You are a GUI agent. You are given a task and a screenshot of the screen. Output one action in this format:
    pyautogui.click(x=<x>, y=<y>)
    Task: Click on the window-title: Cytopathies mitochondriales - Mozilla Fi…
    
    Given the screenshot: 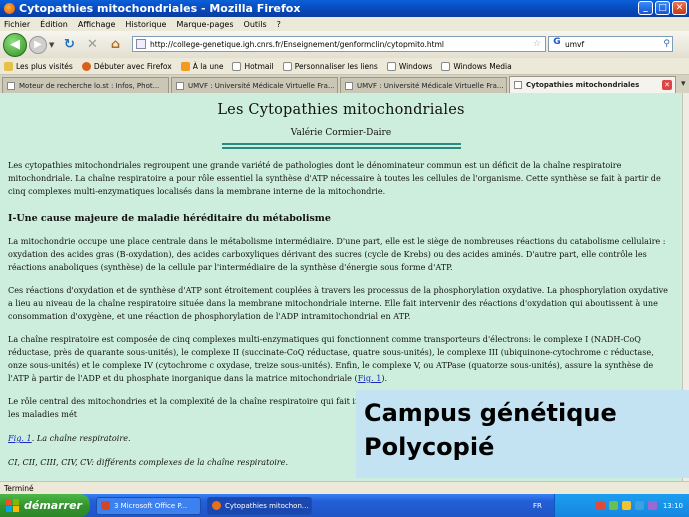 What is the action you would take?
    pyautogui.click(x=160, y=8)
    